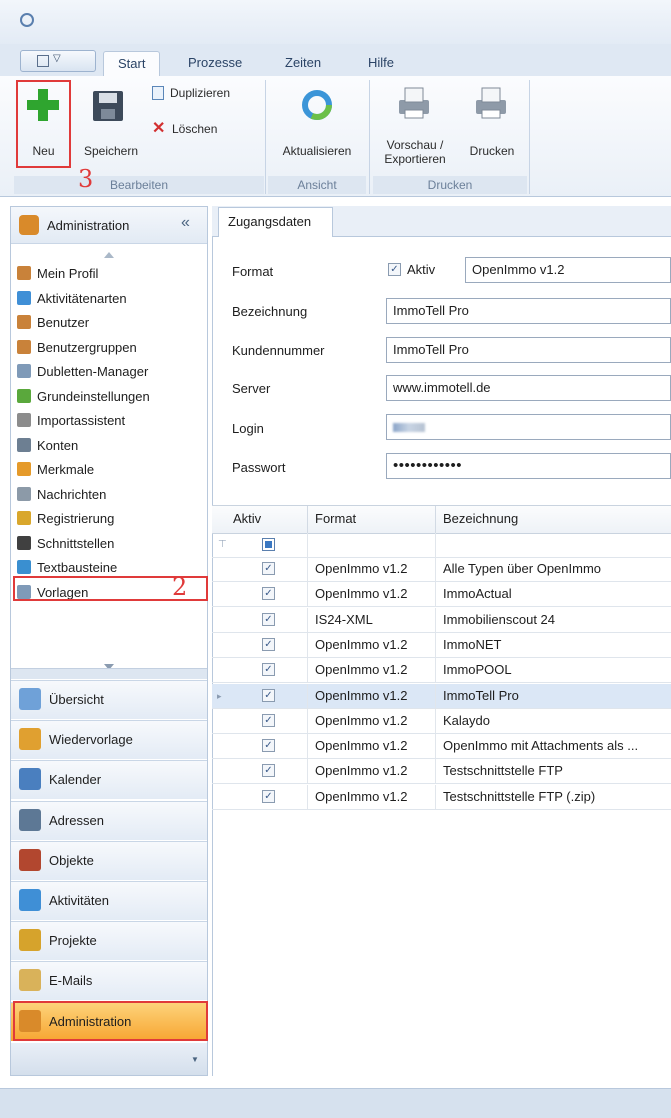 Image resolution: width=671 pixels, height=1118 pixels. I want to click on tab-prozesse: Prozesse, so click(215, 63).